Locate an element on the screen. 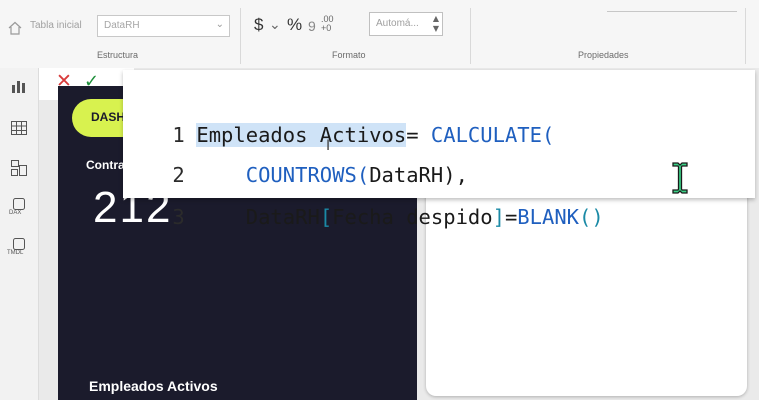 This screenshot has width=759, height=400. text-cursor-icon: I is located at coordinates (328, 146).